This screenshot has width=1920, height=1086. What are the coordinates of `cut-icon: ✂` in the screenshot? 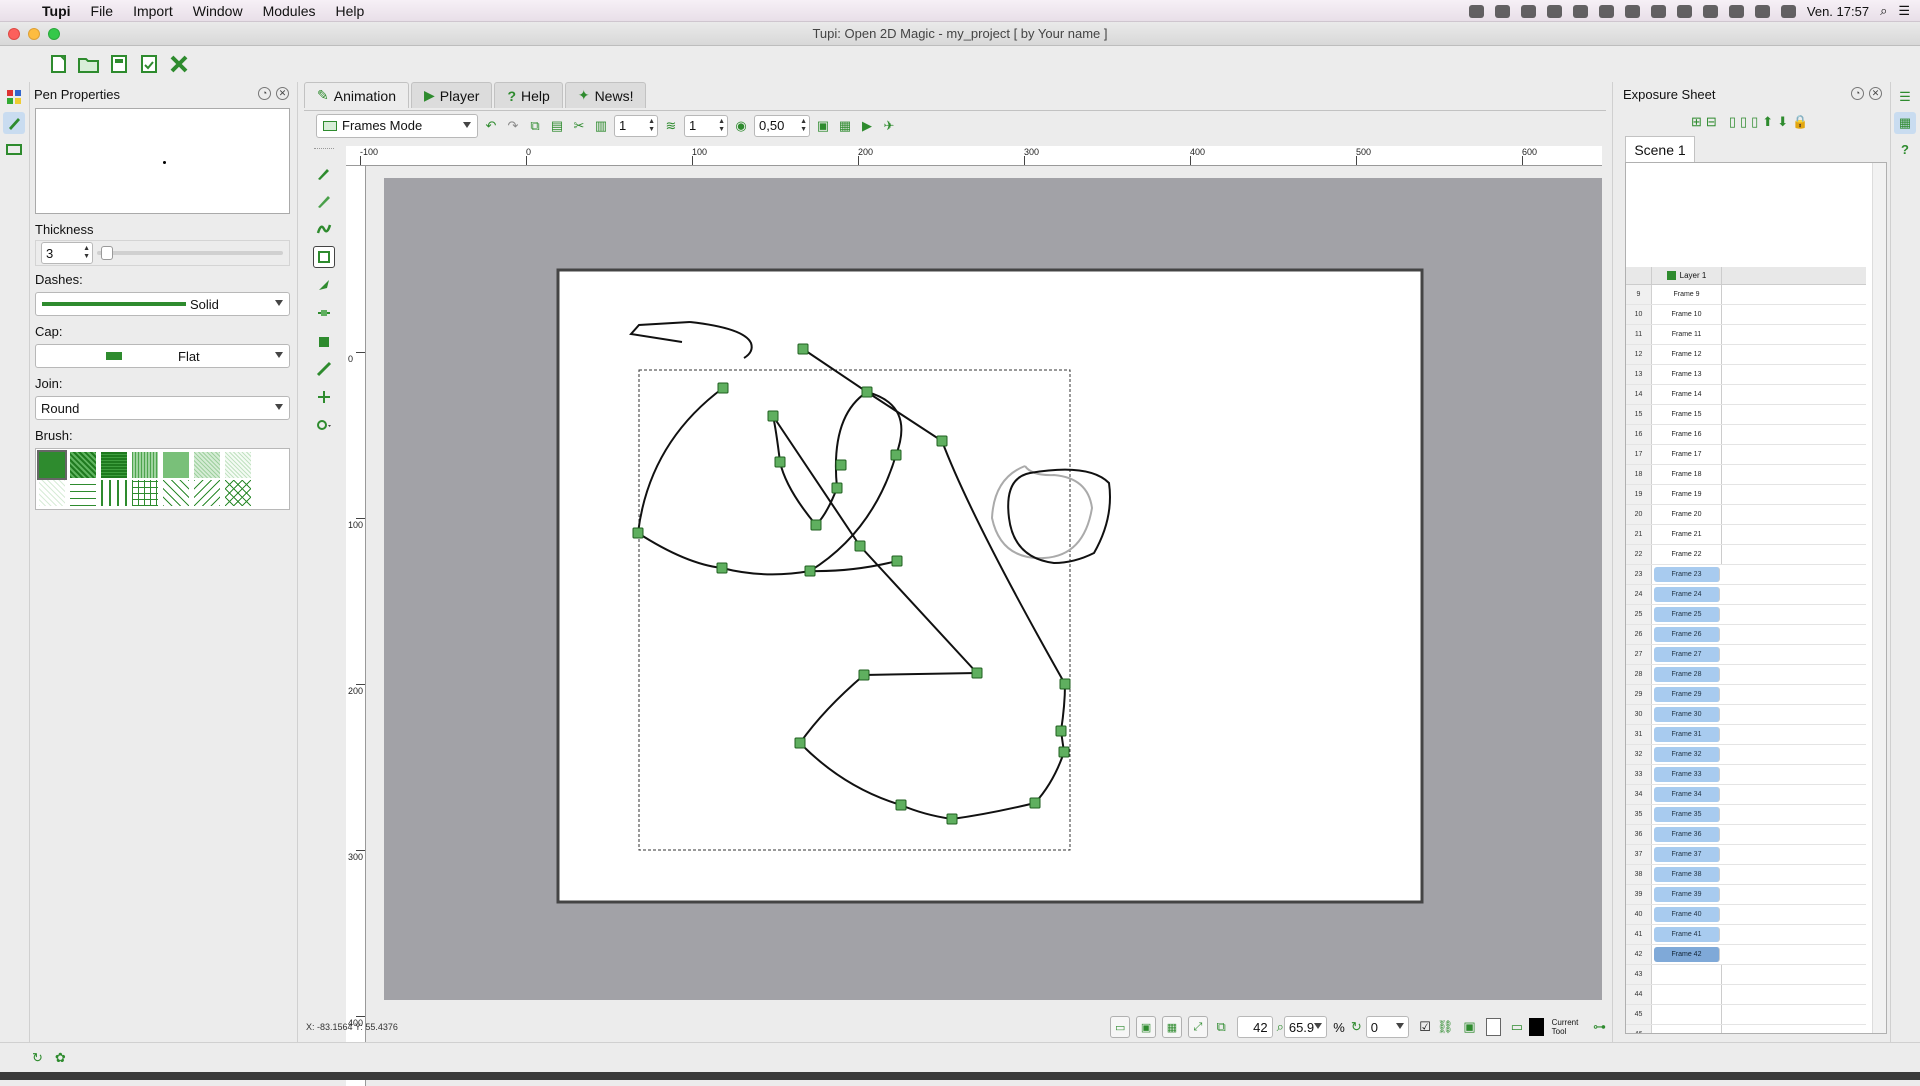 It's located at (579, 126).